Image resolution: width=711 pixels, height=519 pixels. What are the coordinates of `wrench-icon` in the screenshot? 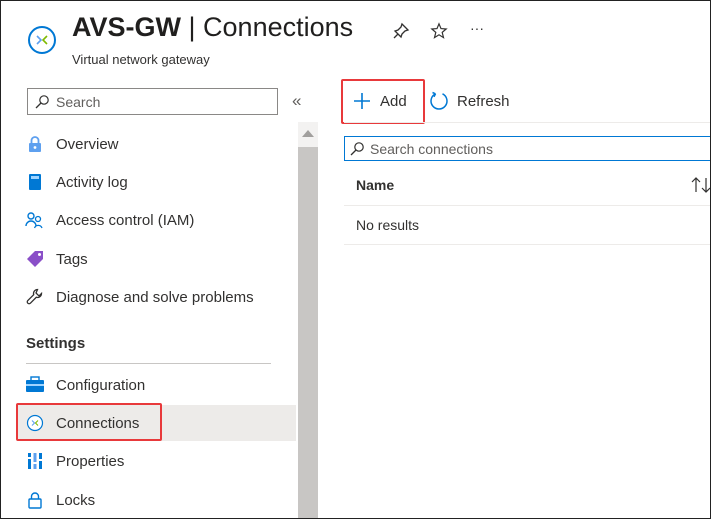 It's located at (34, 296).